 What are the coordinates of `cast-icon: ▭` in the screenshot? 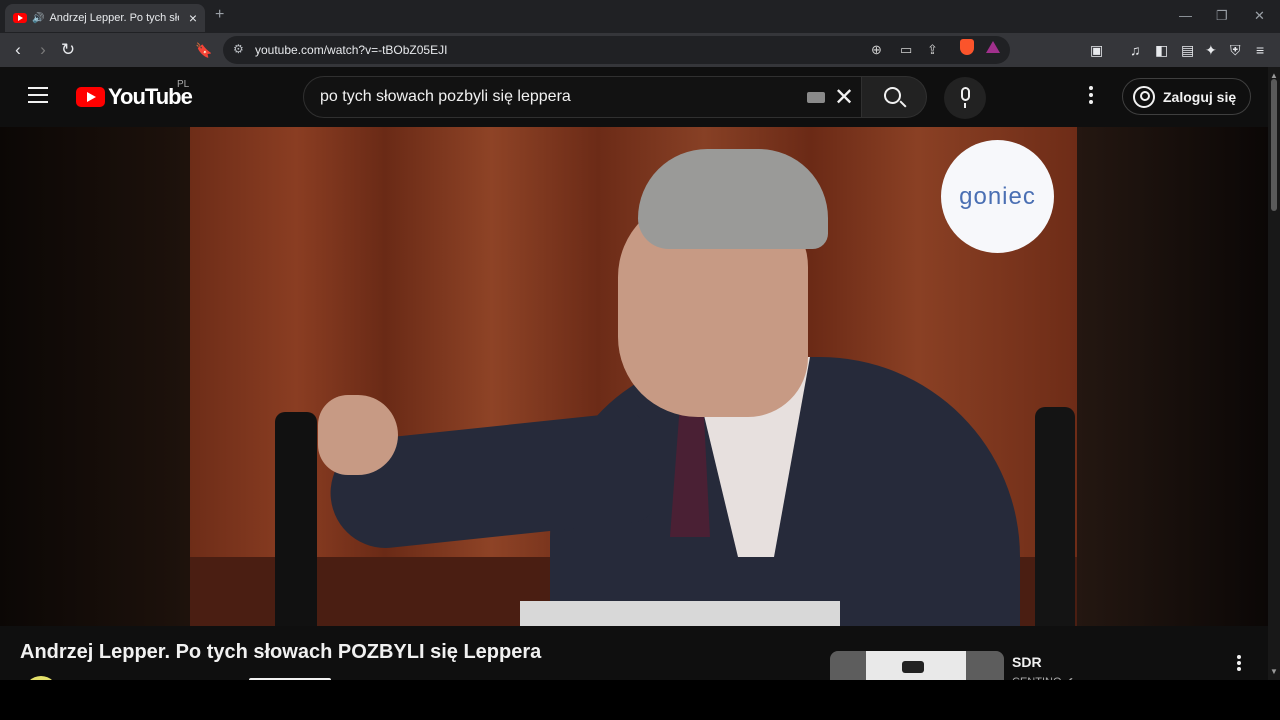 It's located at (906, 50).